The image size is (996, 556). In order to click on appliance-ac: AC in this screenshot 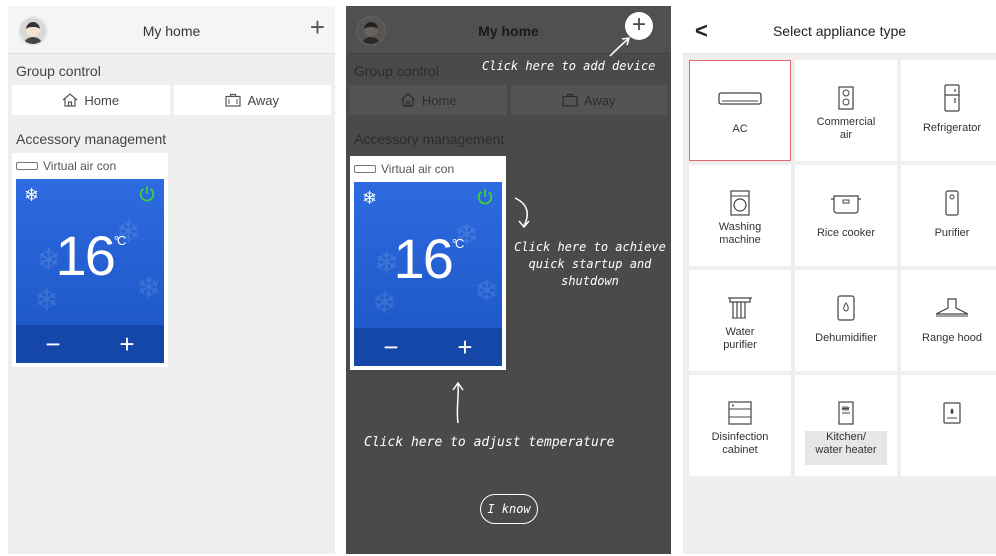, I will do `click(740, 110)`.